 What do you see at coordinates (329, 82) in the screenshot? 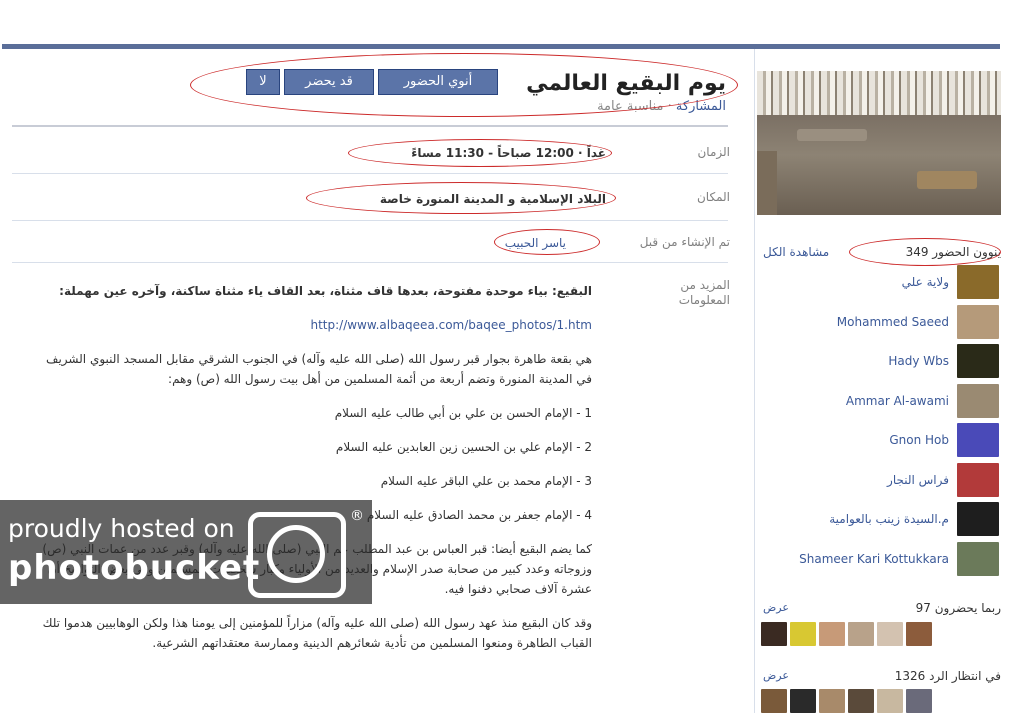
I see `maybe-button: قد يحضر` at bounding box center [329, 82].